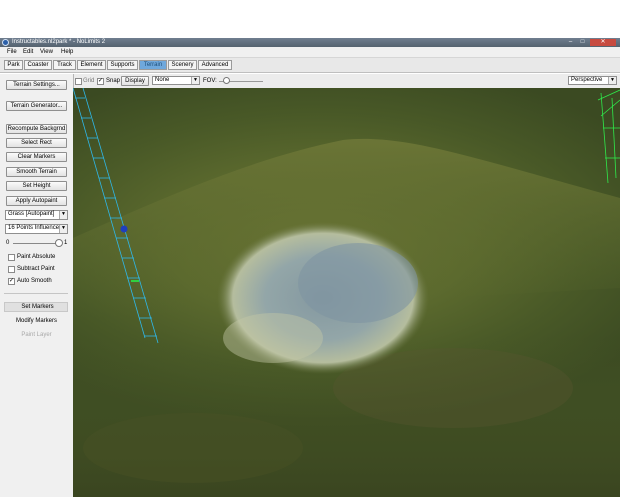  What do you see at coordinates (36, 321) in the screenshot?
I see `modify-markers-mode: Modify Markers` at bounding box center [36, 321].